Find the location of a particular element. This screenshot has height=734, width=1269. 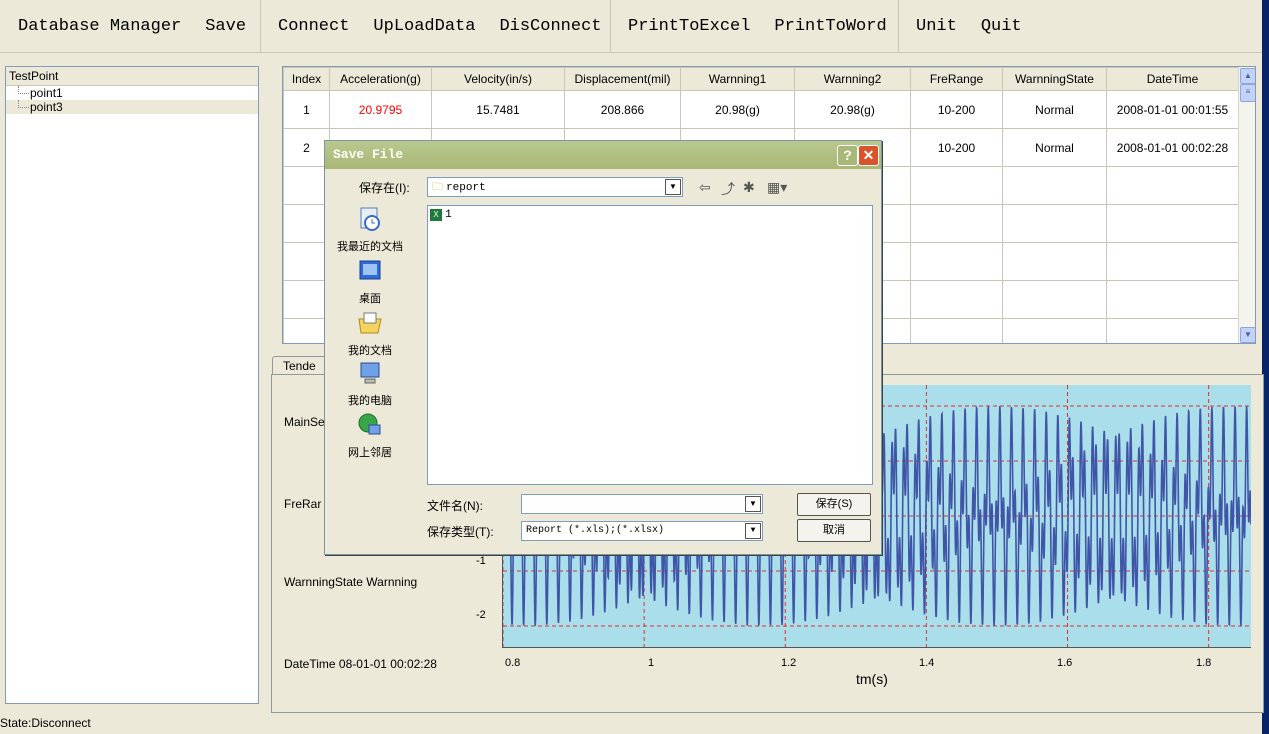

tree-node-point3: point3 is located at coordinates (132, 107).